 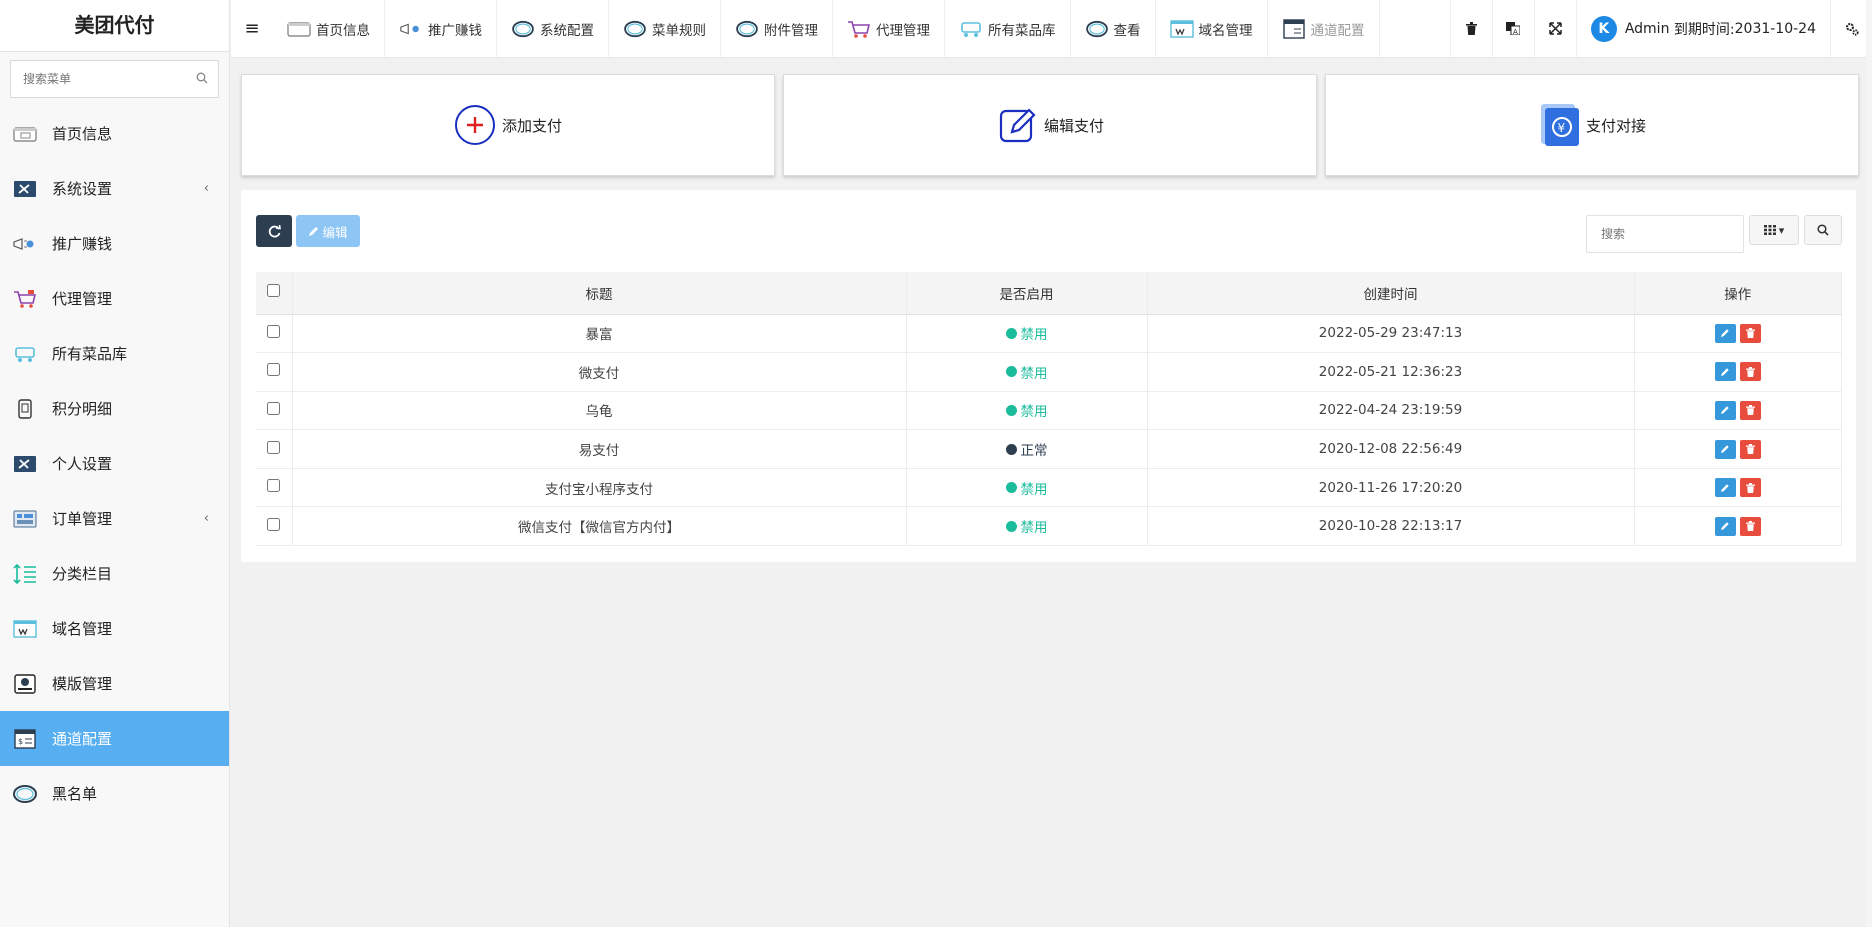 I want to click on column-header-created: 创建时间, so click(x=1391, y=293).